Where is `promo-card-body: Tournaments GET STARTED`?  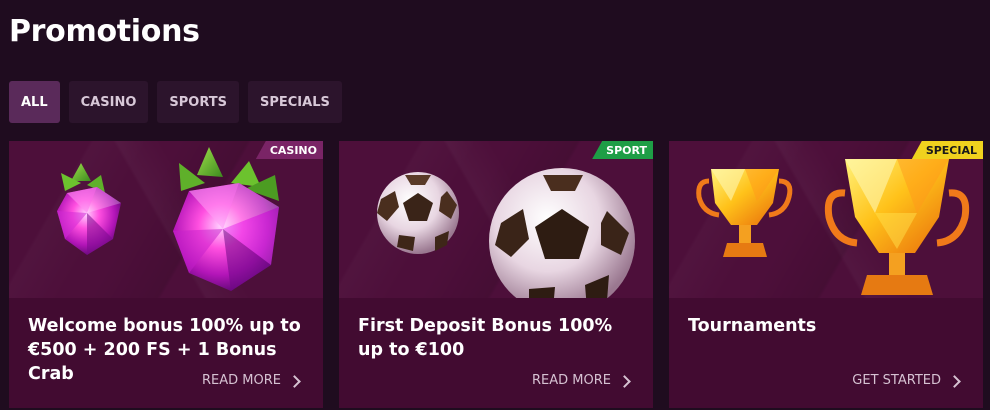 promo-card-body: Tournaments GET STARTED is located at coordinates (826, 353).